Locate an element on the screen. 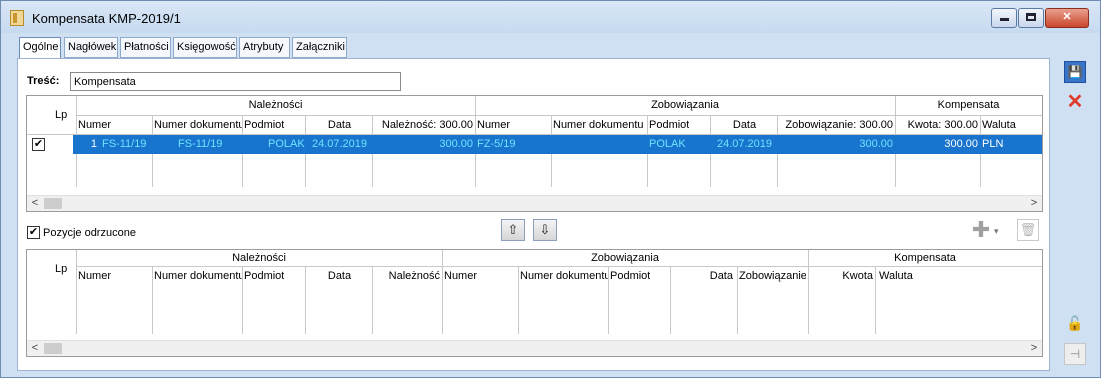 This screenshot has width=1101, height=378. col2-data: Data is located at coordinates (339, 276).